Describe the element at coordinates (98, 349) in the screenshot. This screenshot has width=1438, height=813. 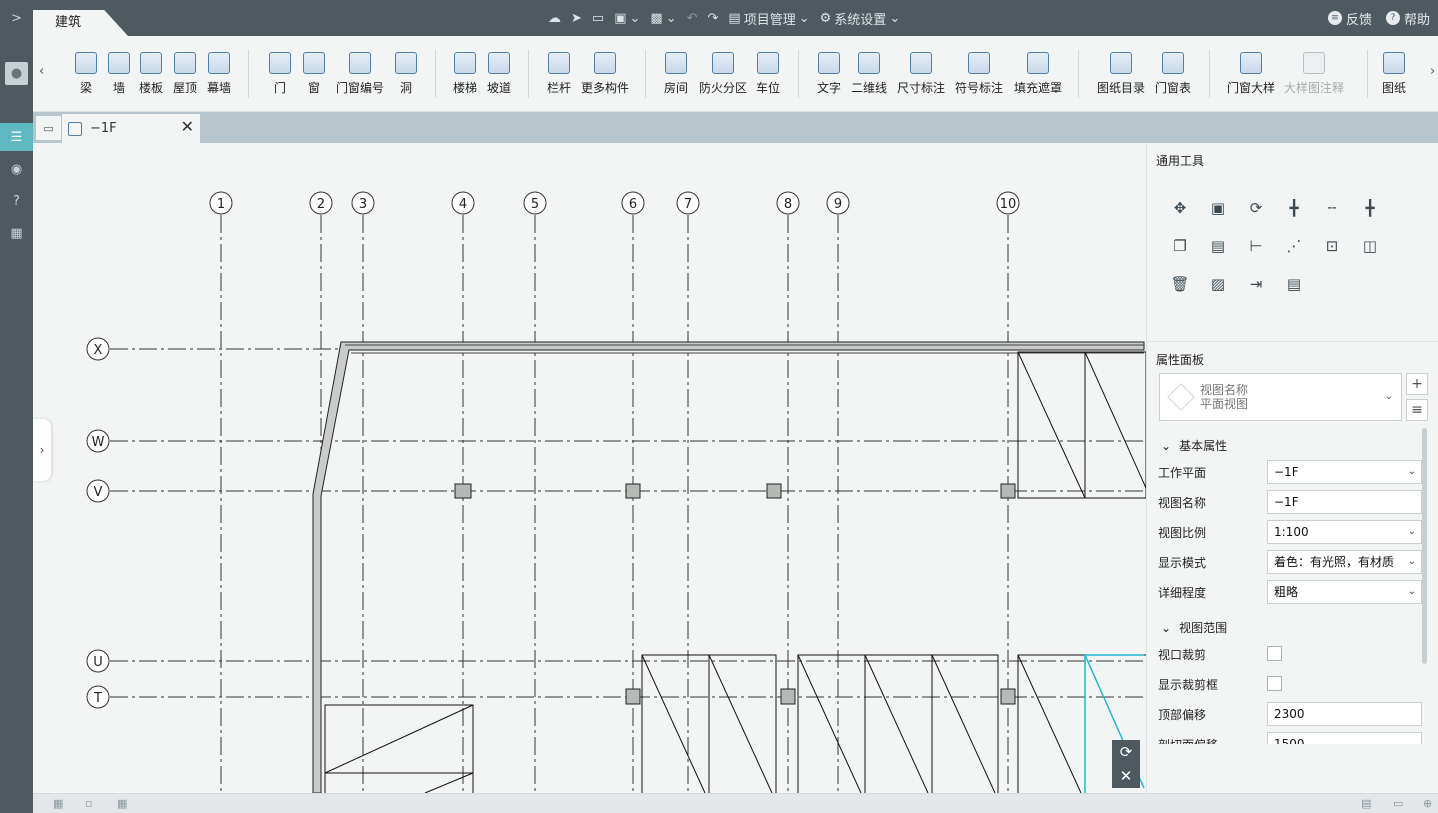
I see `row-axis-bubble: X` at that location.